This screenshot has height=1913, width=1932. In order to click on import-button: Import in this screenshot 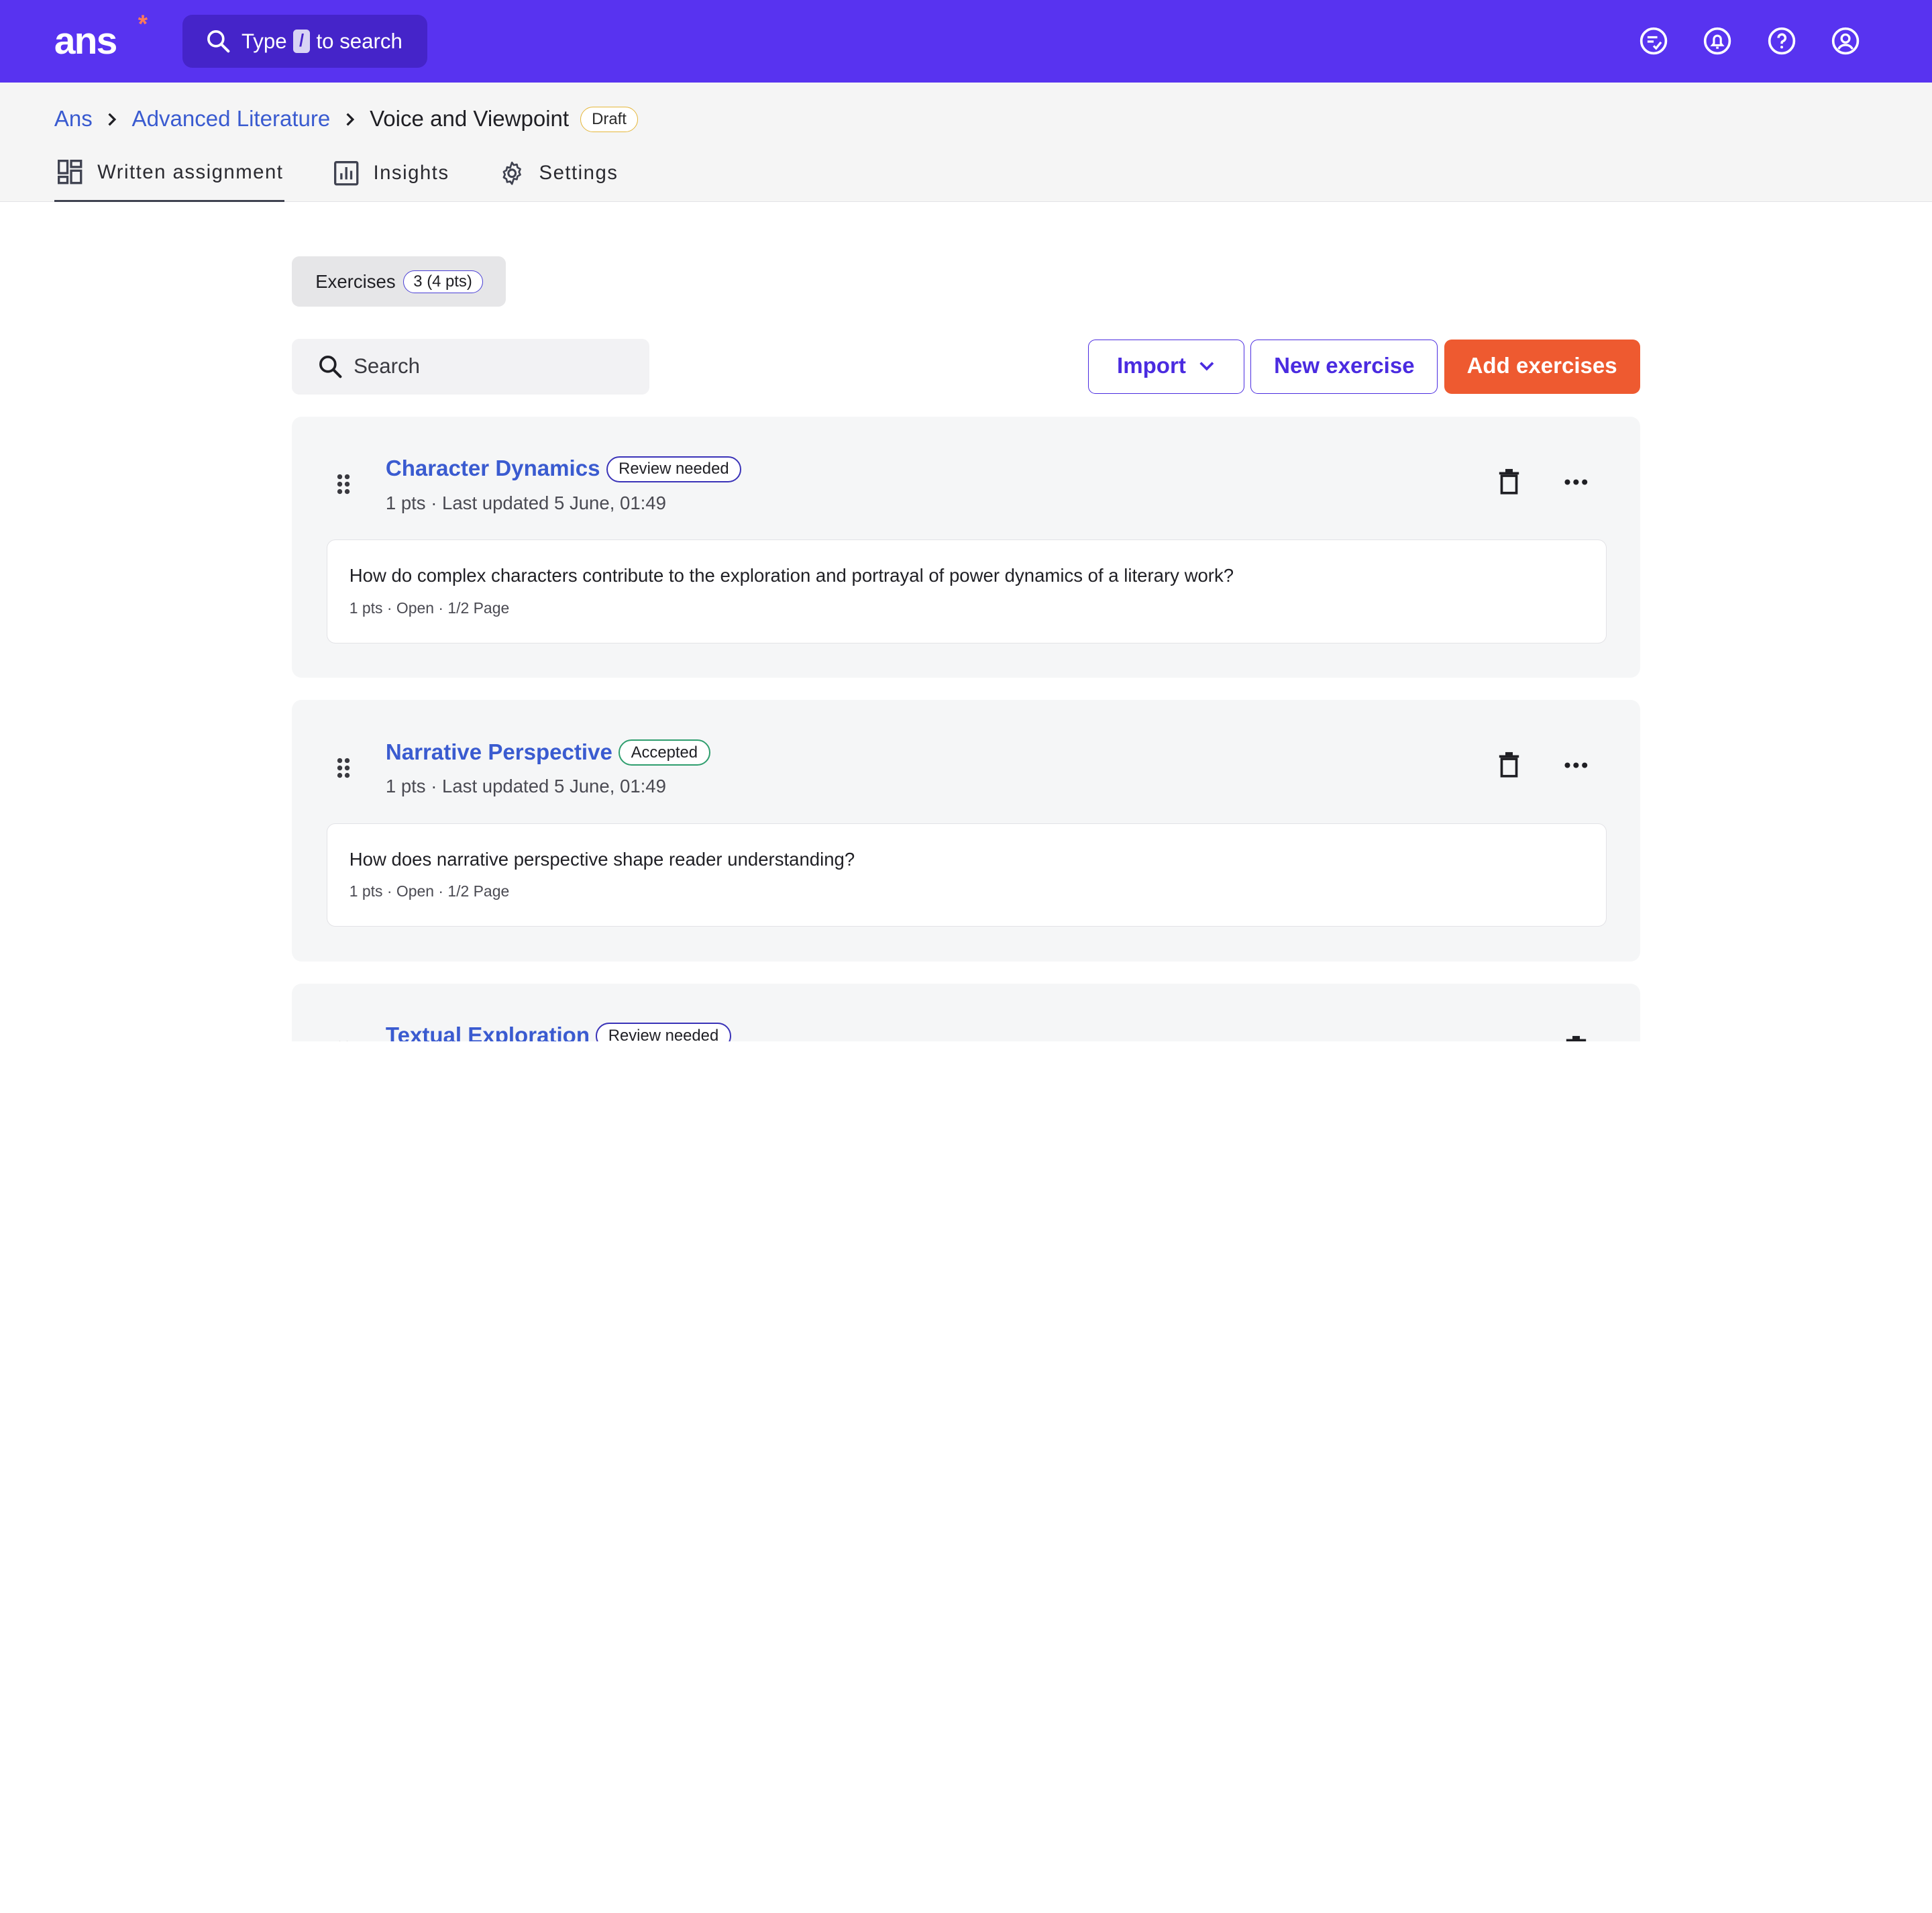, I will do `click(1166, 367)`.